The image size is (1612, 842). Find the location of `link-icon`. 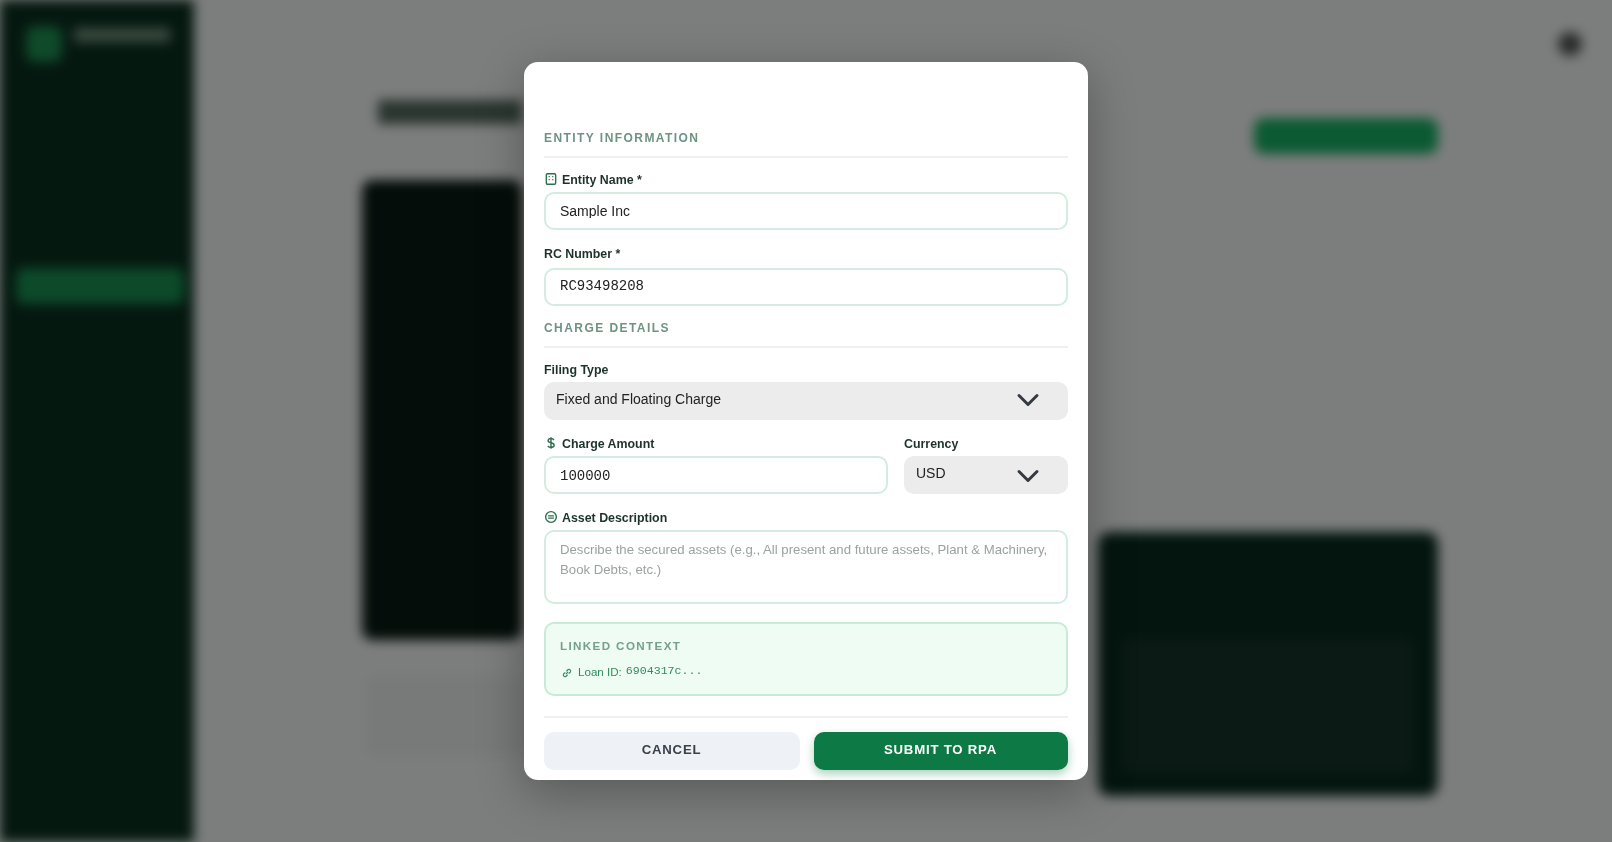

link-icon is located at coordinates (567, 673).